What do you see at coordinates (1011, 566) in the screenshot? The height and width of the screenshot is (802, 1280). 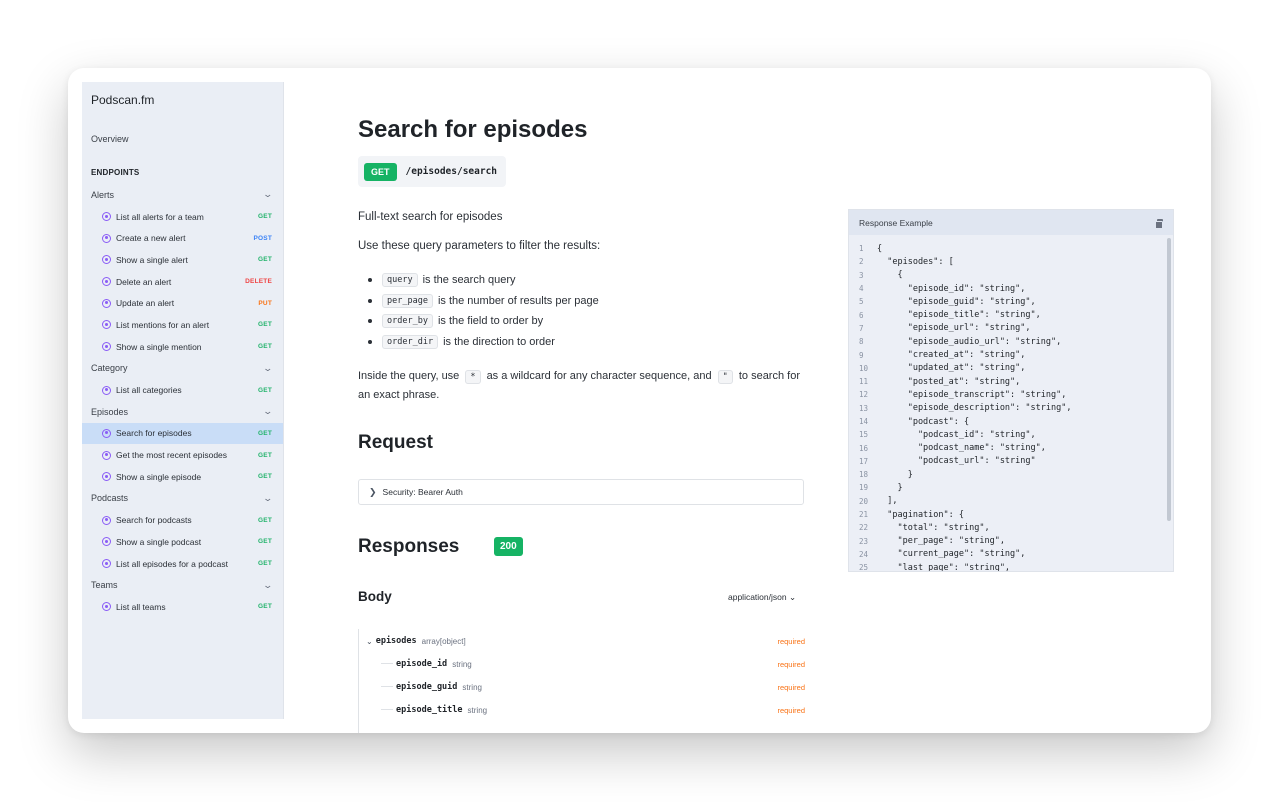 I see `code-line: 25 "last_page": "string",` at bounding box center [1011, 566].